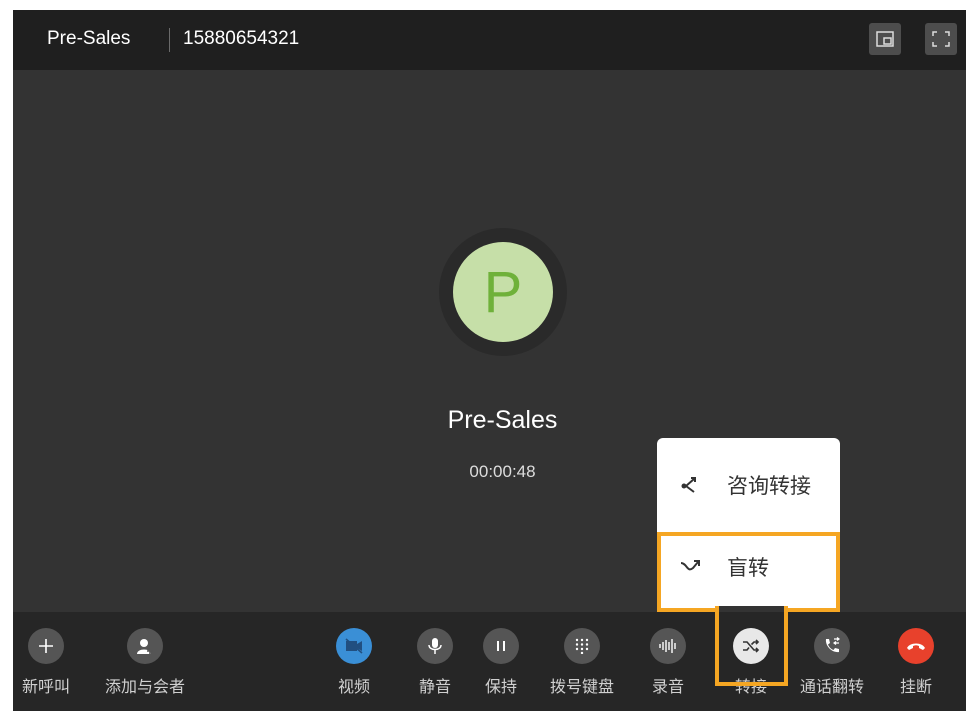  Describe the element at coordinates (916, 663) in the screenshot. I see `hangup-button: 挂断` at that location.